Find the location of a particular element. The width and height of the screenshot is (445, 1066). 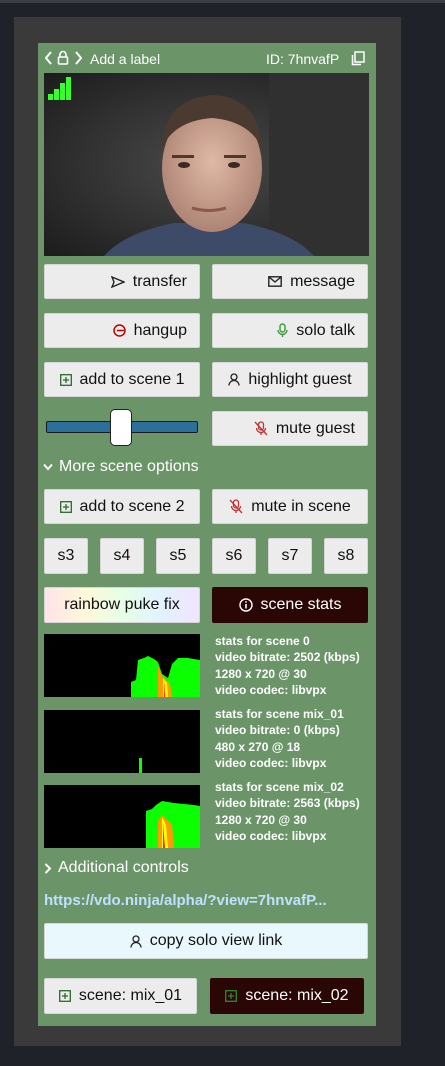

scene-s7-button: s7 is located at coordinates (290, 556).